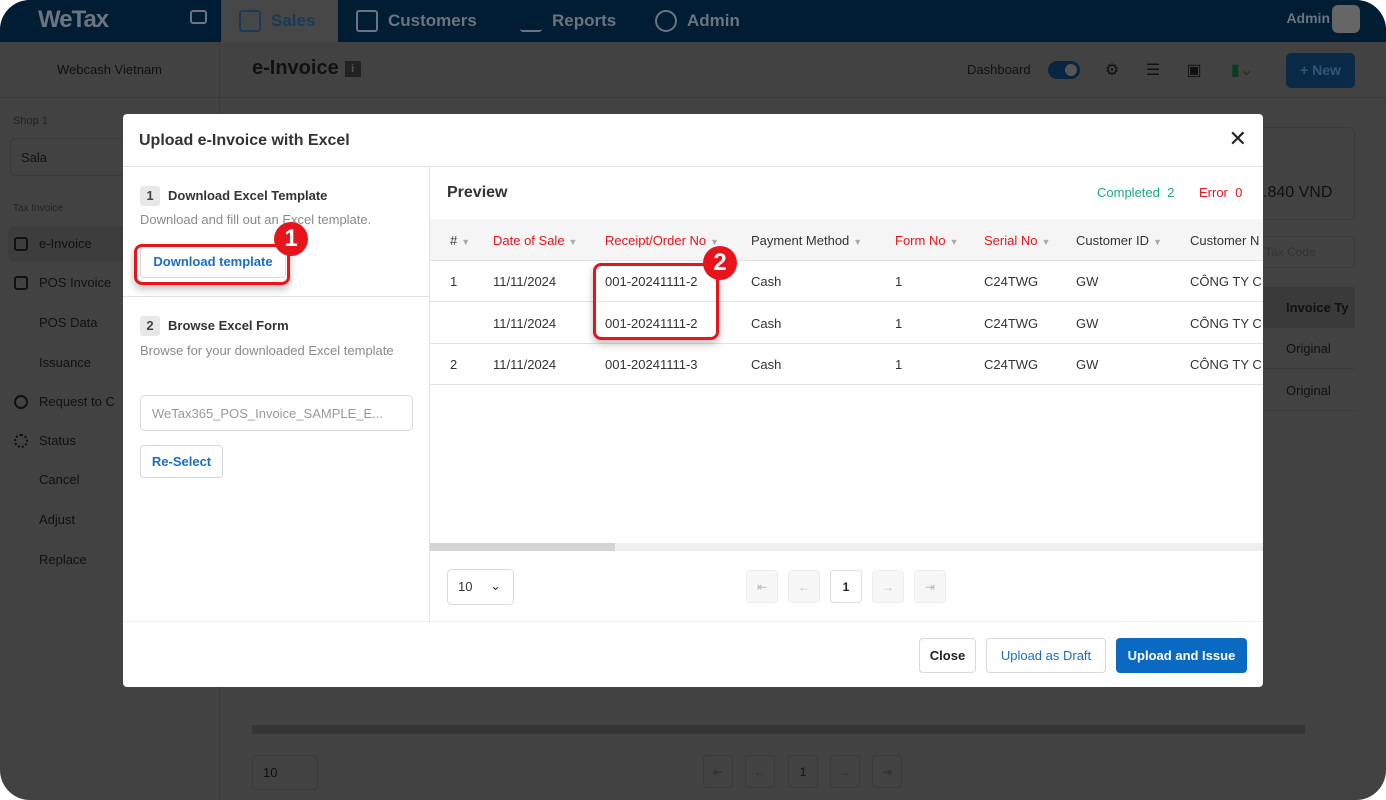 Image resolution: width=1386 pixels, height=800 pixels. I want to click on summary-card, so click(1309, 173).